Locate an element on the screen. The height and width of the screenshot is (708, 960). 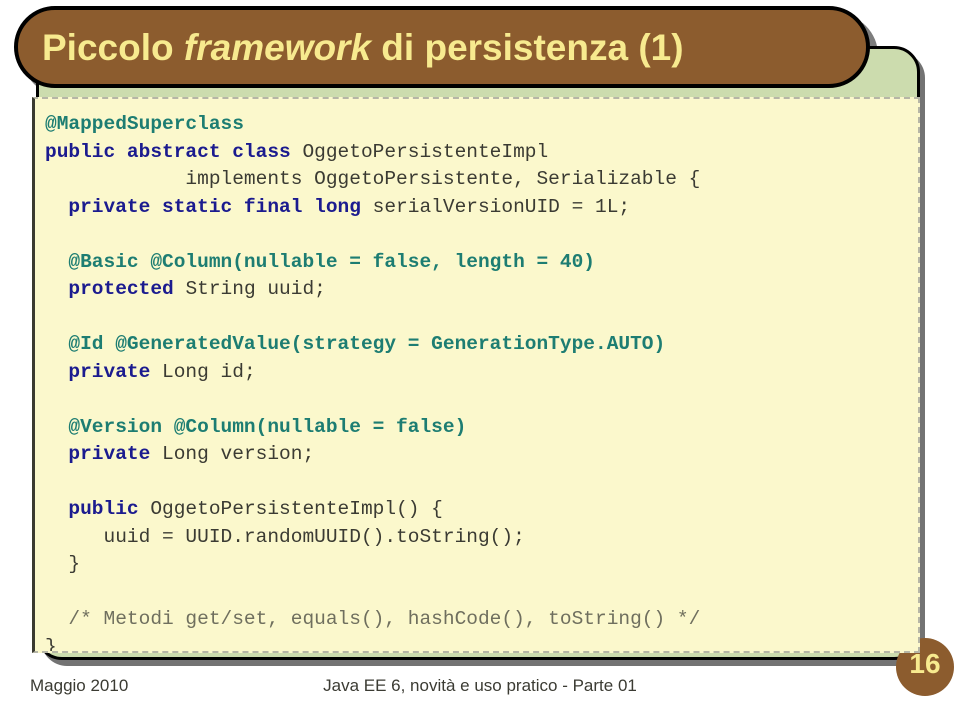
code-line: protected String uuid; is located at coordinates (481, 290).